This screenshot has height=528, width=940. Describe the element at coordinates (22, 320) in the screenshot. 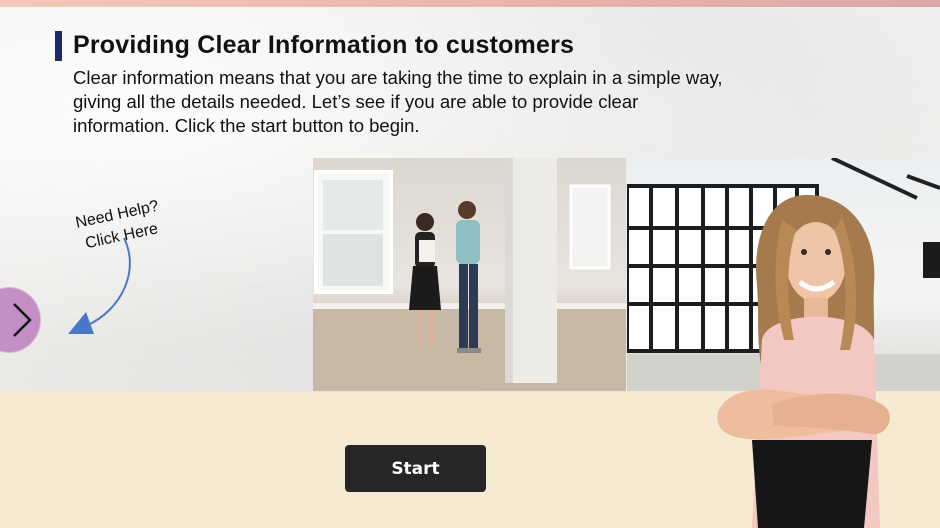

I see `chevron-right-icon` at that location.